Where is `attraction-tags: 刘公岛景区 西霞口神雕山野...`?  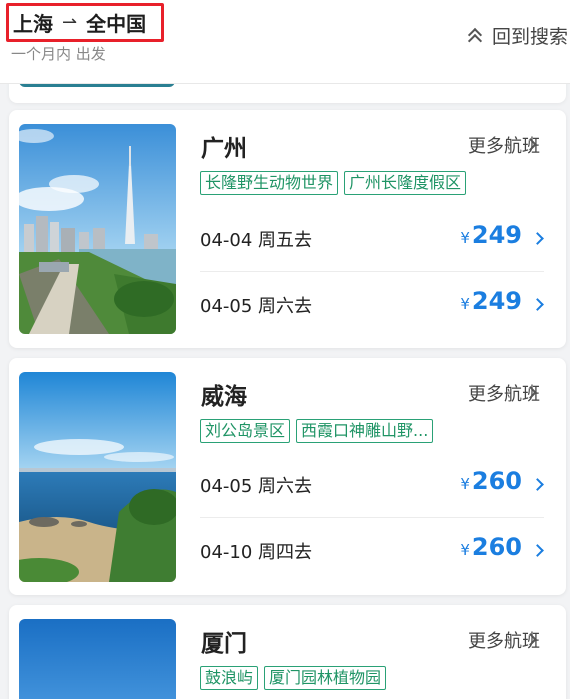 attraction-tags: 刘公岛景区 西霞口神雕山野... is located at coordinates (317, 431).